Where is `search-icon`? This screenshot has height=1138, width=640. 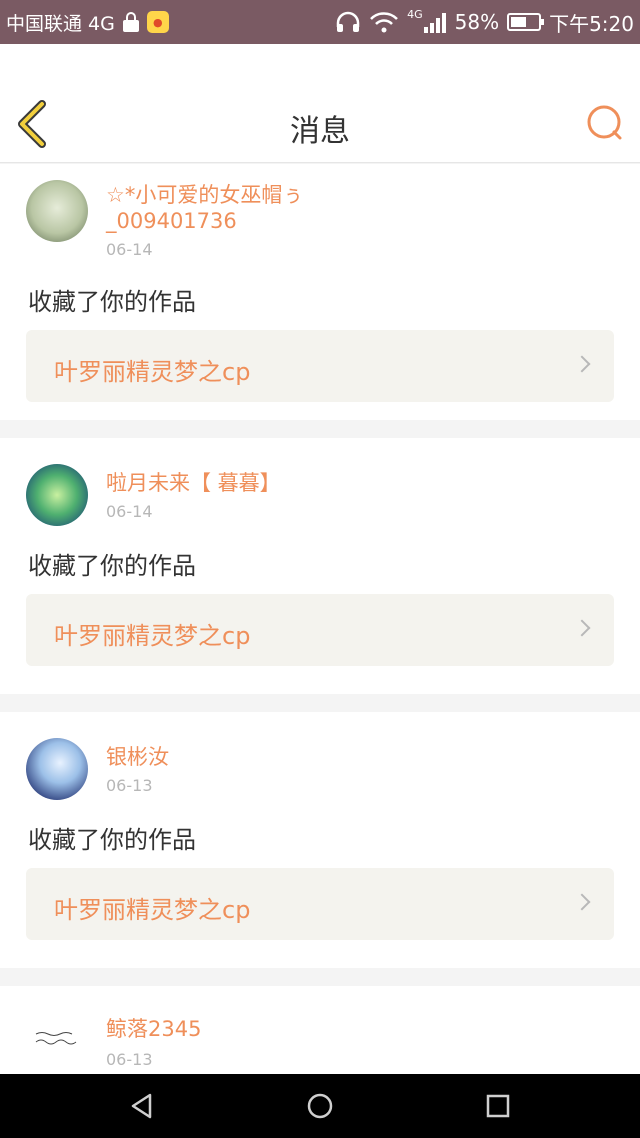
search-icon is located at coordinates (605, 123).